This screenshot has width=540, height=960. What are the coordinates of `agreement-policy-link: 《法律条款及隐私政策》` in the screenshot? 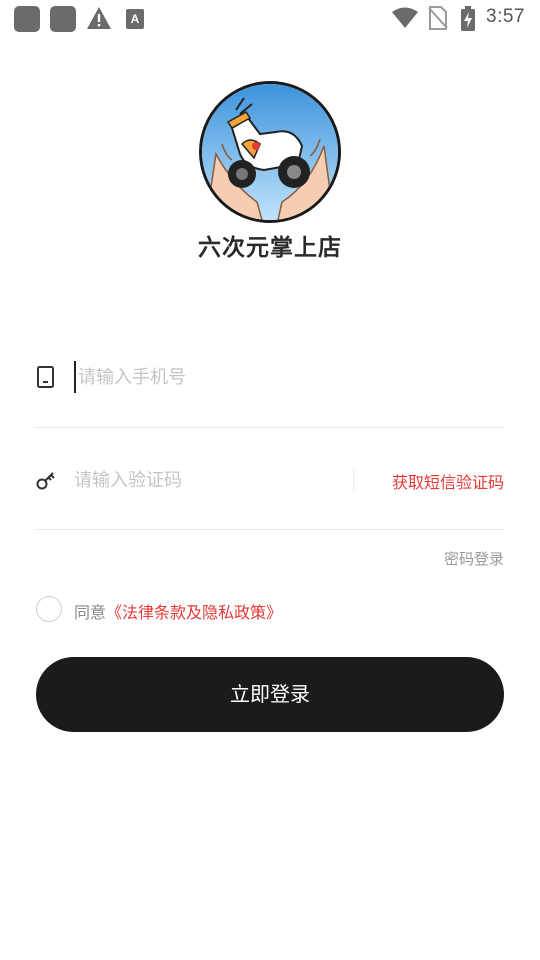 It's located at (194, 612).